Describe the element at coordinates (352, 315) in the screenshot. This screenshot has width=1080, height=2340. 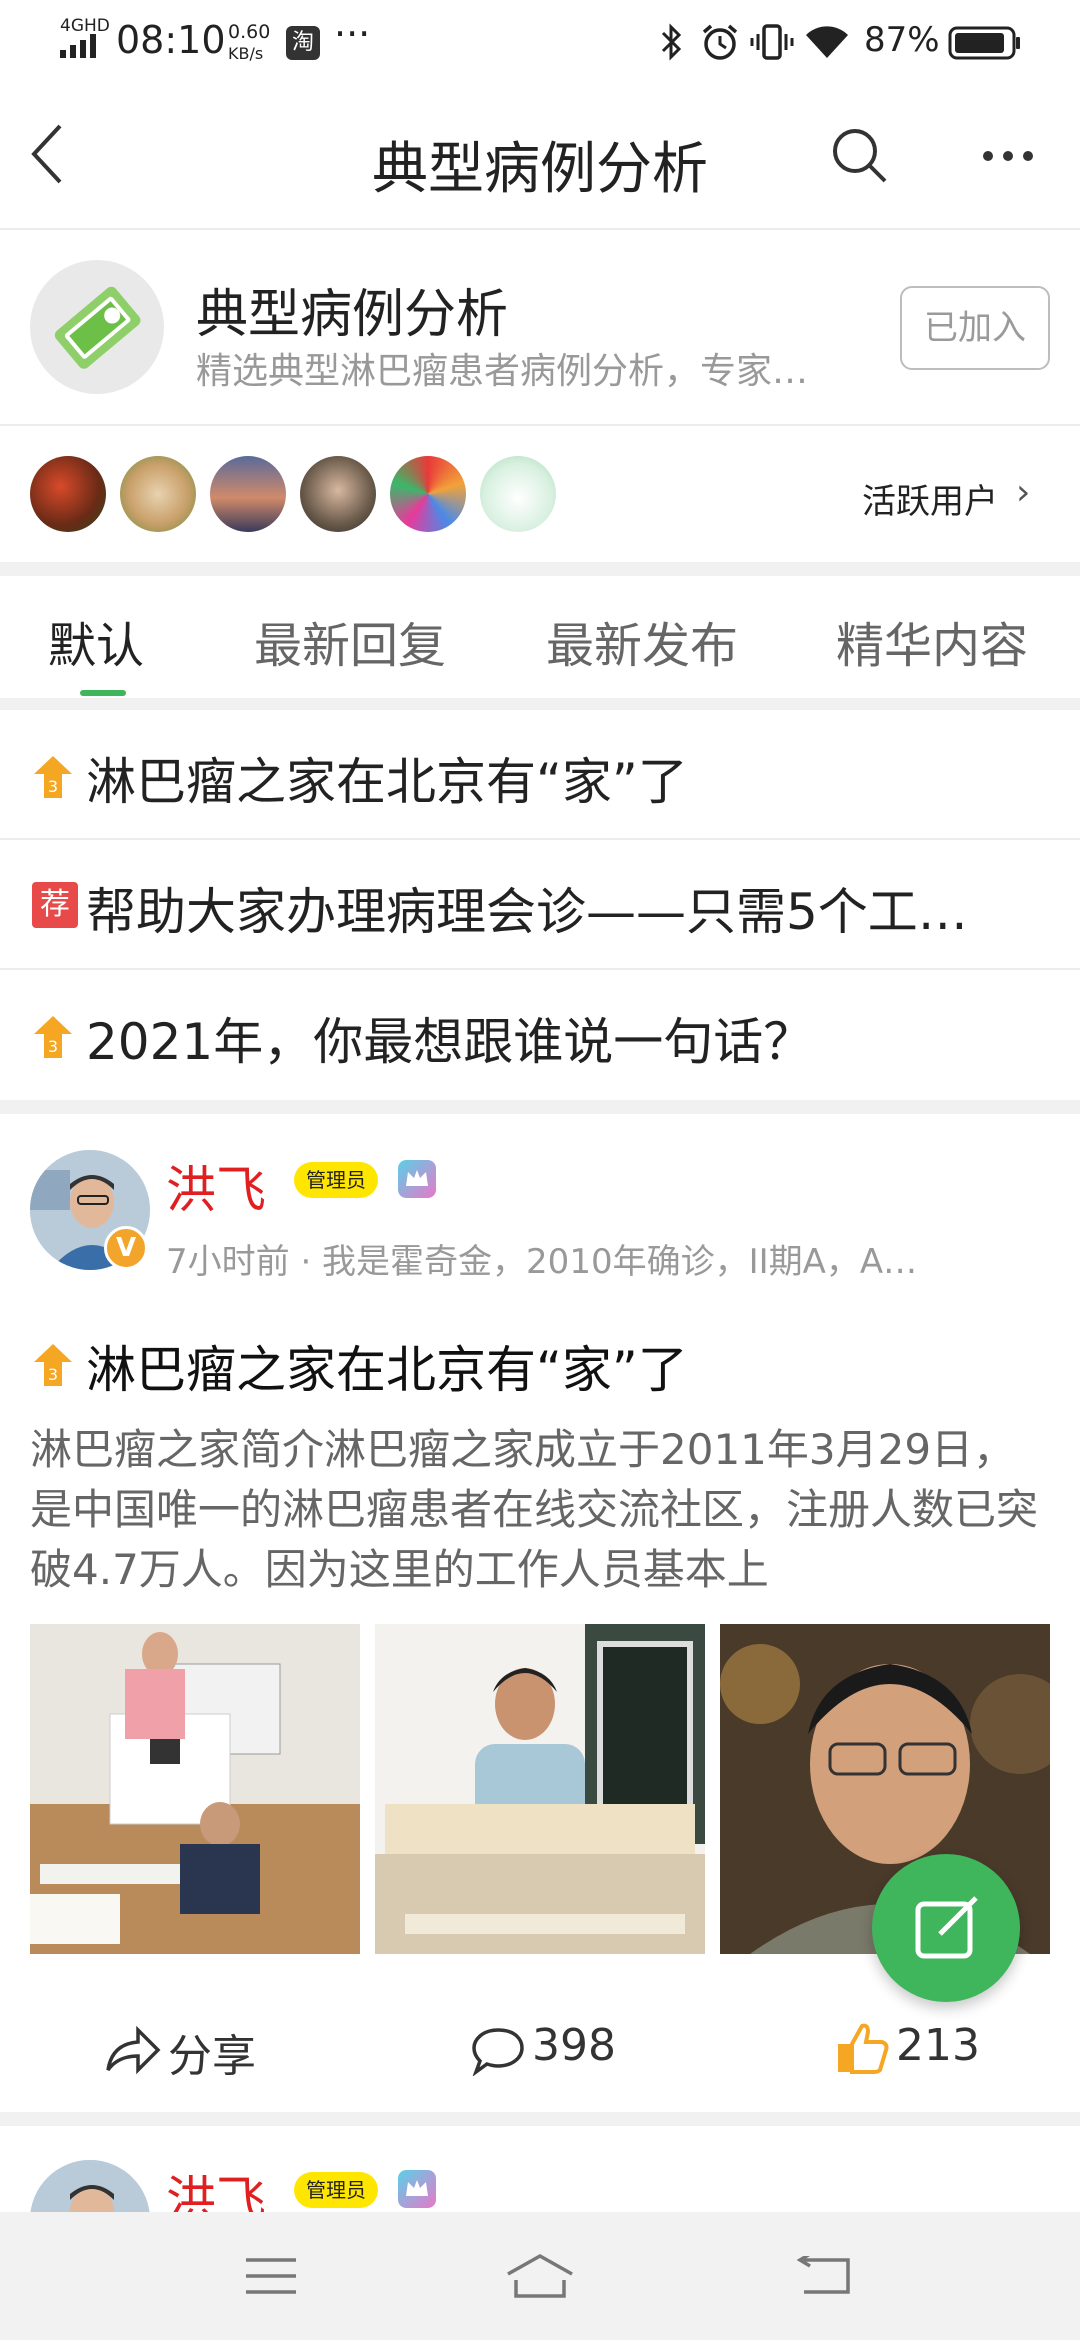
I see `group-title: 典型病例分析` at that location.